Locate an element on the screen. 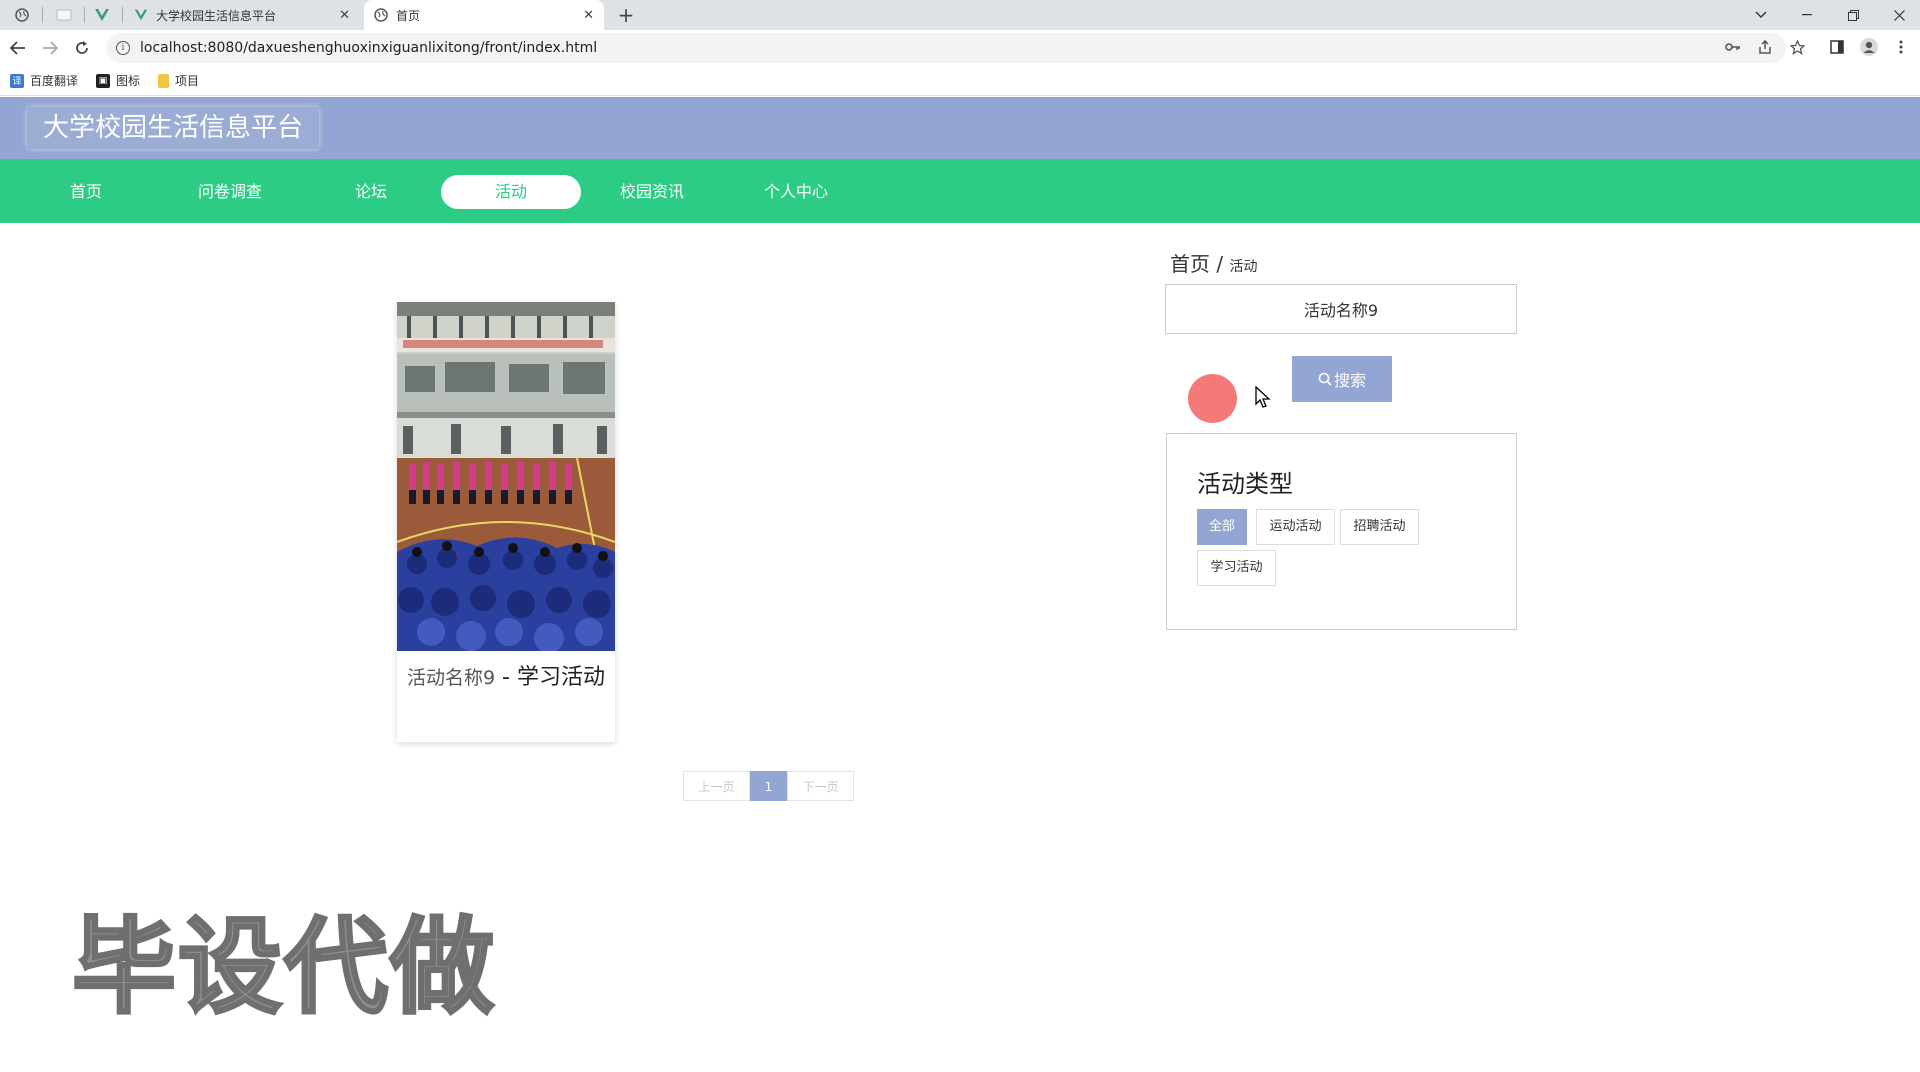 The height and width of the screenshot is (1072, 1920). globe-icon is located at coordinates (381, 15).